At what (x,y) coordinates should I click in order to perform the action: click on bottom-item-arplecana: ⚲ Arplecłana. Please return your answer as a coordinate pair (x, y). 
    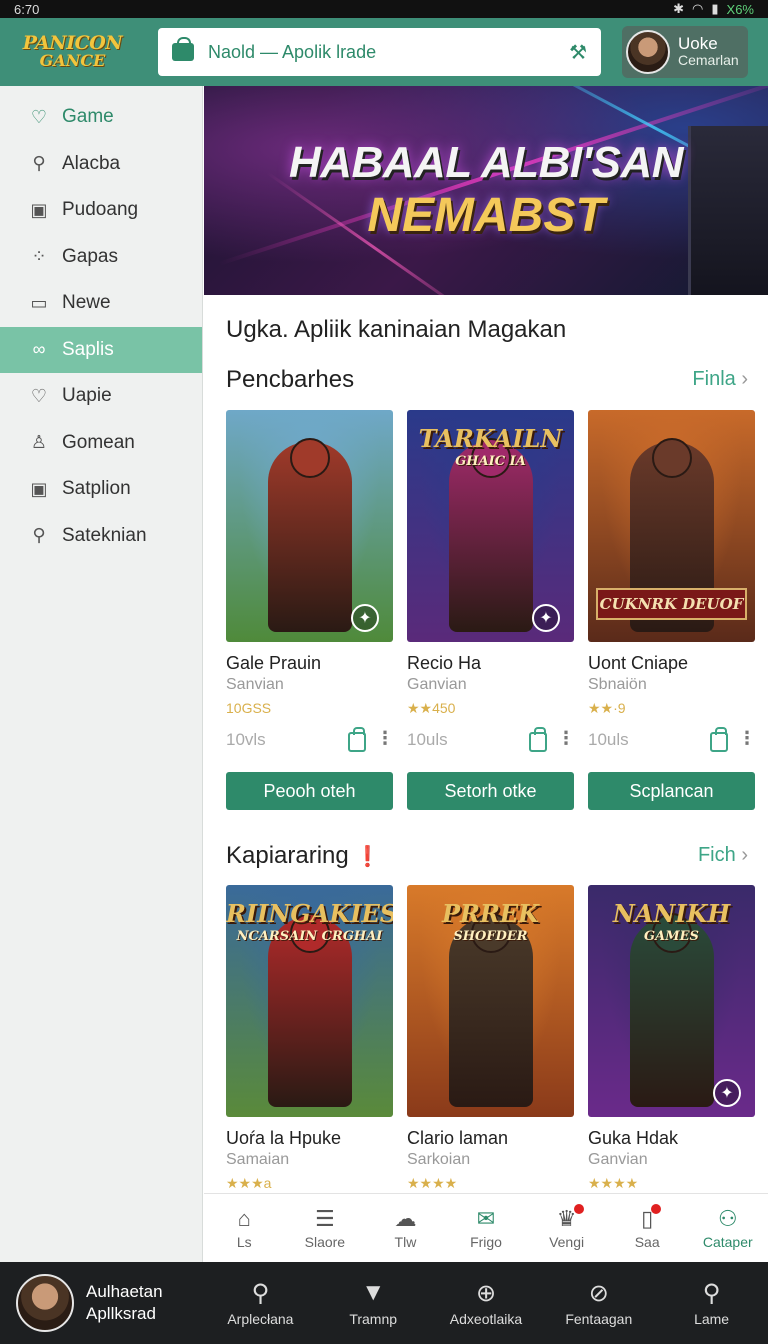
    Looking at the image, I should click on (260, 1303).